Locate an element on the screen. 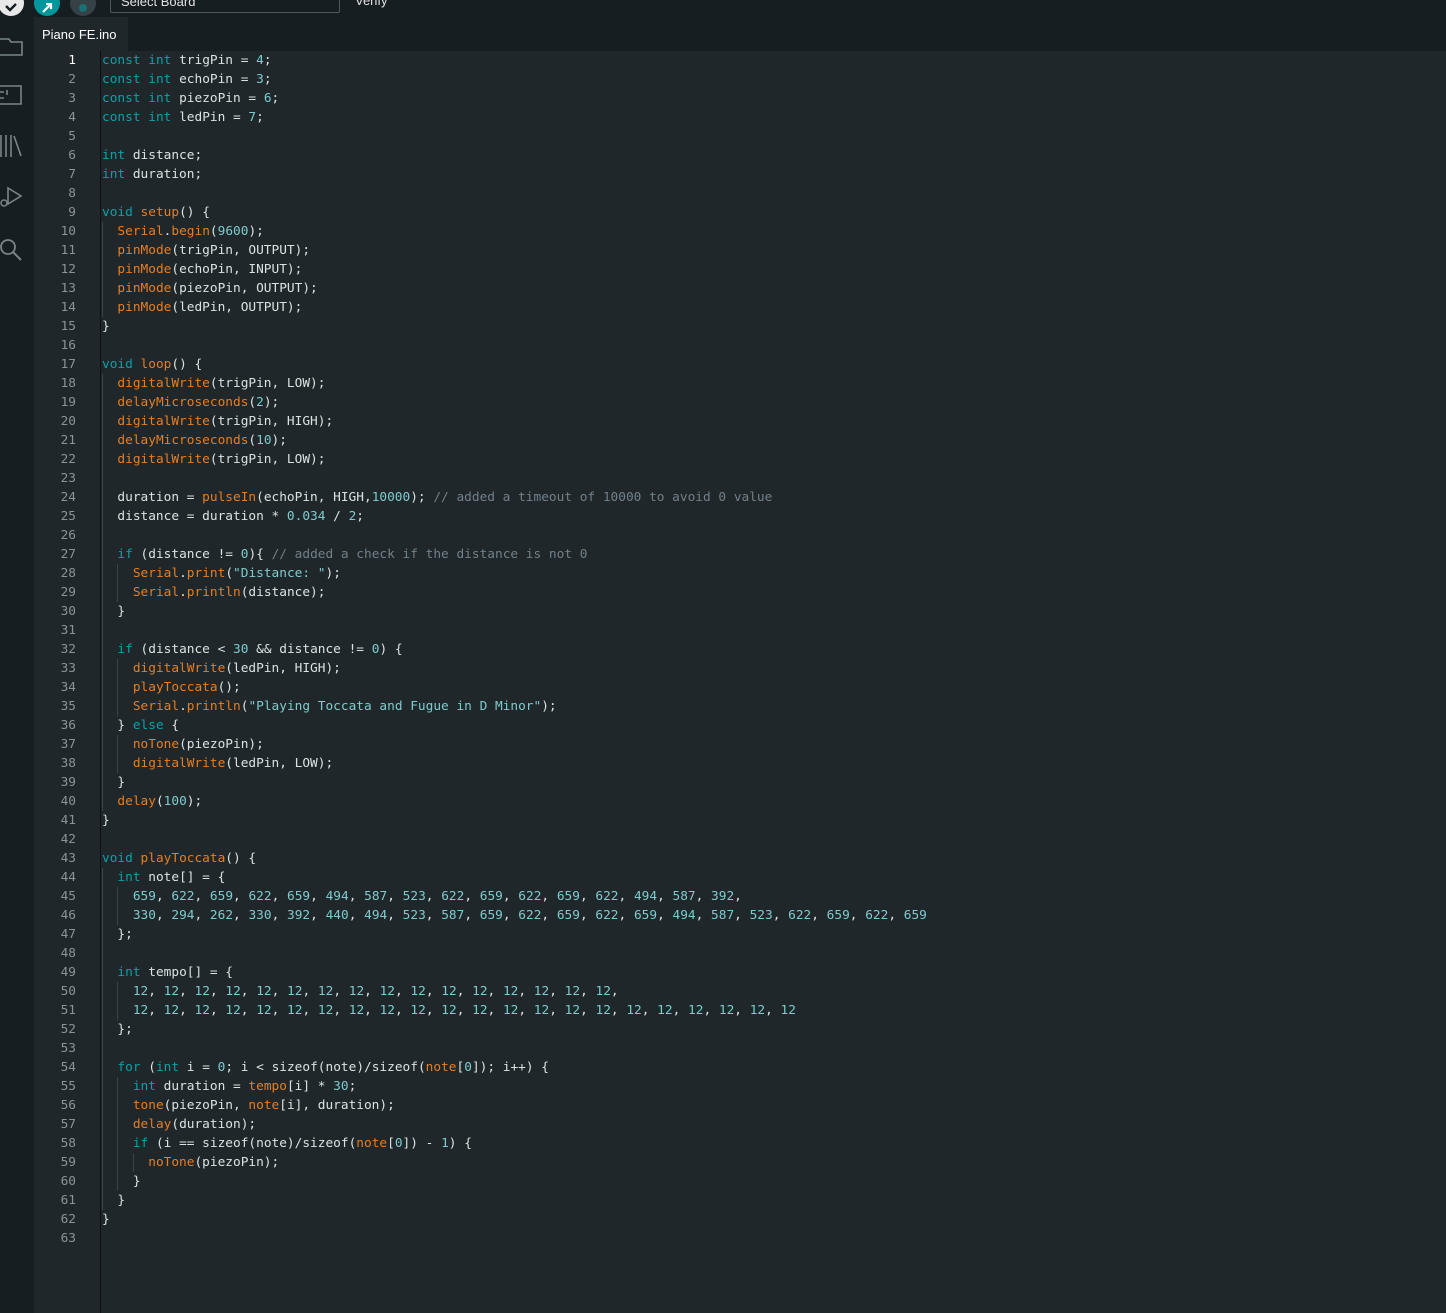 The image size is (1446, 1313). code-line: int distance; is located at coordinates (152, 155).